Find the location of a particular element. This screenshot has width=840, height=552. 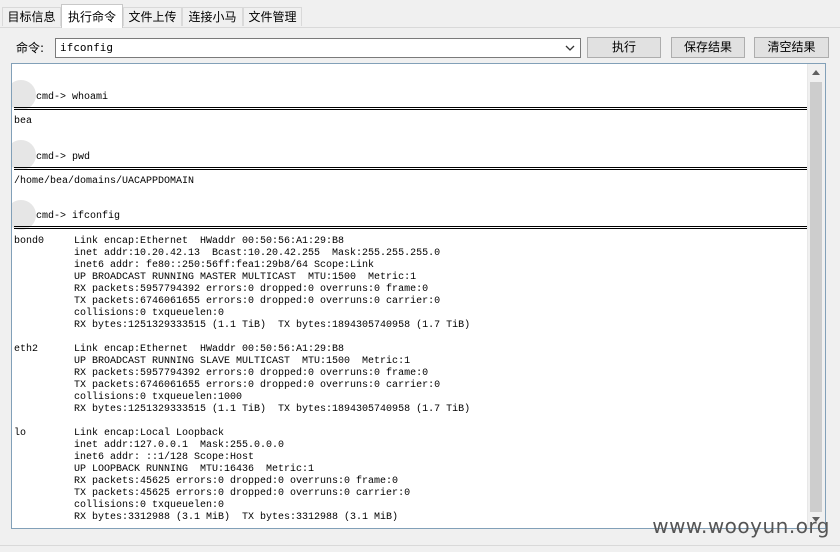

output-line: inet addr:127.0.0.1 Mask:255.0.0.0 is located at coordinates (149, 445).